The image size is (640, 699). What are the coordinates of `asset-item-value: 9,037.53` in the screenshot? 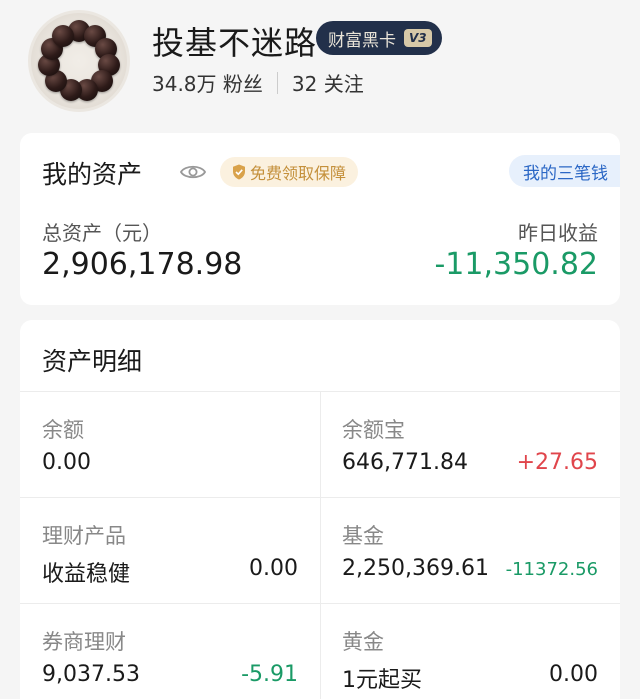 It's located at (91, 674).